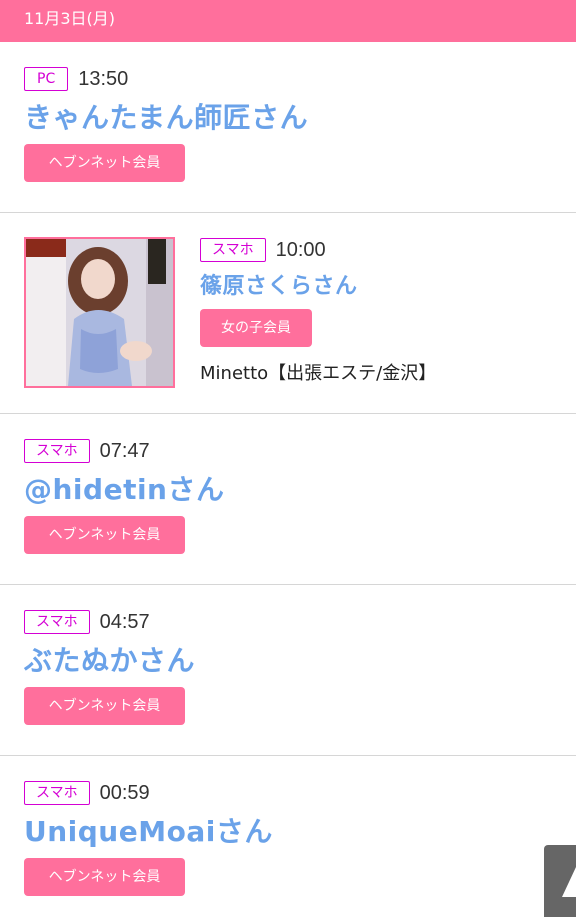 Image resolution: width=576 pixels, height=917 pixels. What do you see at coordinates (256, 328) in the screenshot?
I see `member-badge: 女の子会員` at bounding box center [256, 328].